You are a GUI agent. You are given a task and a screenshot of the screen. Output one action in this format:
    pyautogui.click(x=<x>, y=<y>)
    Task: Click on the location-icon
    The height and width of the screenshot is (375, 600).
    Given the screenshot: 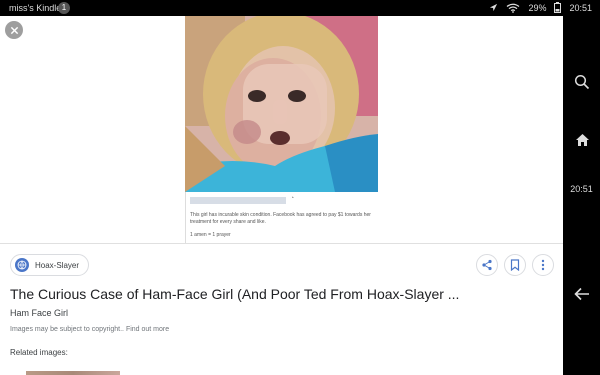 What is the action you would take?
    pyautogui.click(x=494, y=7)
    